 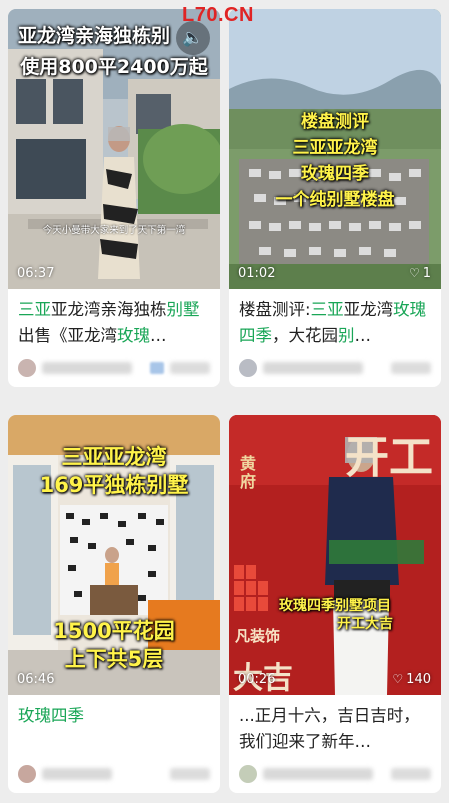 I want to click on overlay-title-line2: 使用800平2400万起, so click(x=114, y=67).